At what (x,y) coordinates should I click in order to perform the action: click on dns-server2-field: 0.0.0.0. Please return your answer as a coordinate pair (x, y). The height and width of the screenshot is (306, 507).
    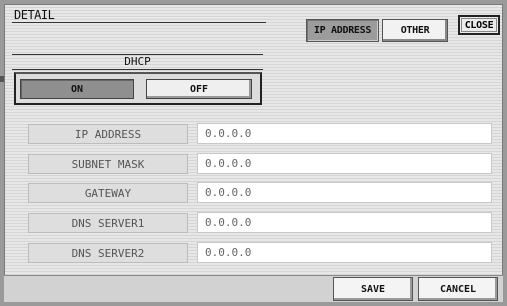
    Looking at the image, I should click on (344, 252).